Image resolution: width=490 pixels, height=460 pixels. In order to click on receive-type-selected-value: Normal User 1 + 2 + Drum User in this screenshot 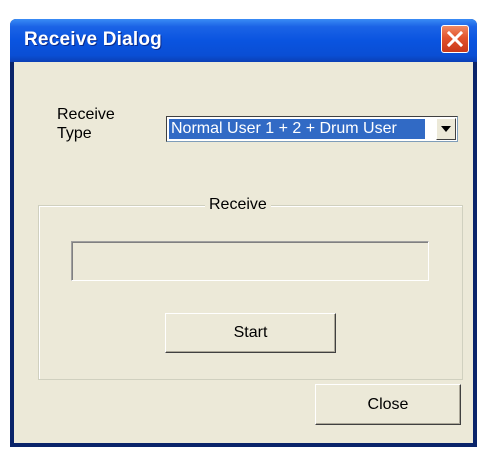, I will do `click(297, 129)`.